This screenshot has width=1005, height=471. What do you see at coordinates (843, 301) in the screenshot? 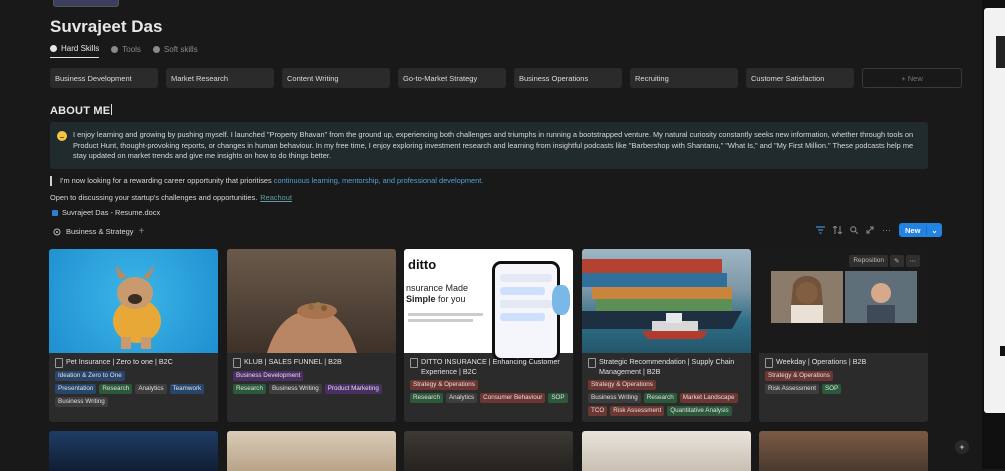
I see `card-cover-video-call: Reposition ✎ ⋯` at bounding box center [843, 301].